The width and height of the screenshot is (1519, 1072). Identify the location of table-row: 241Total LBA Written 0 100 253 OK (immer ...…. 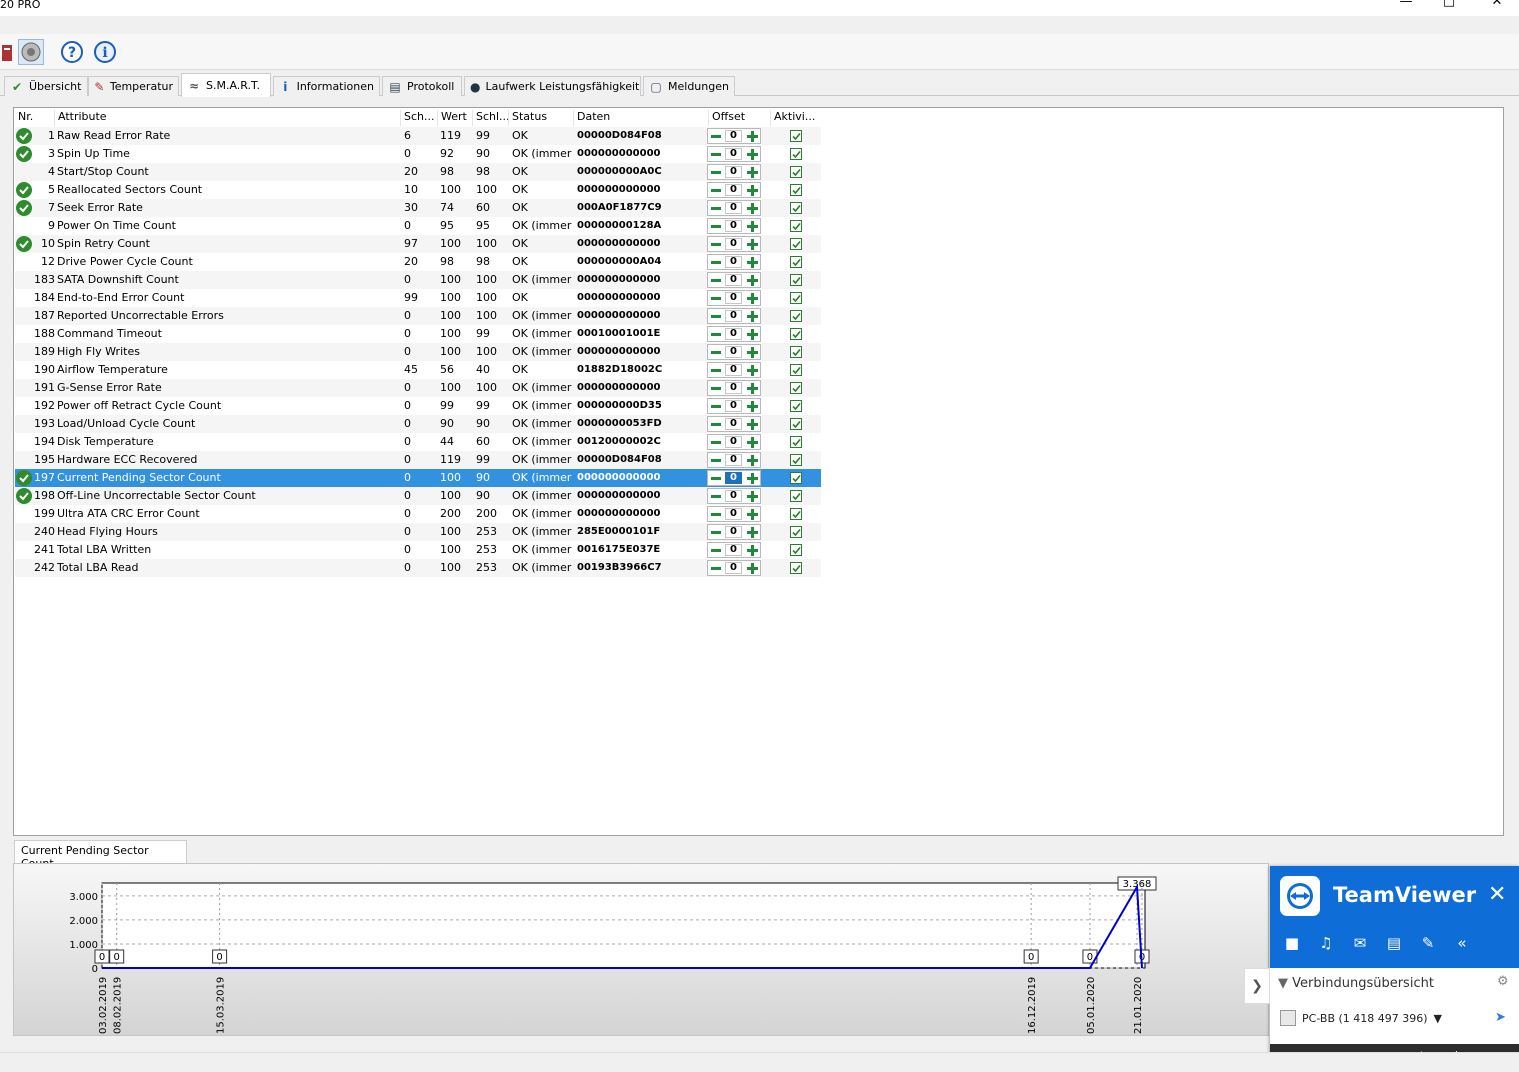
(418, 550).